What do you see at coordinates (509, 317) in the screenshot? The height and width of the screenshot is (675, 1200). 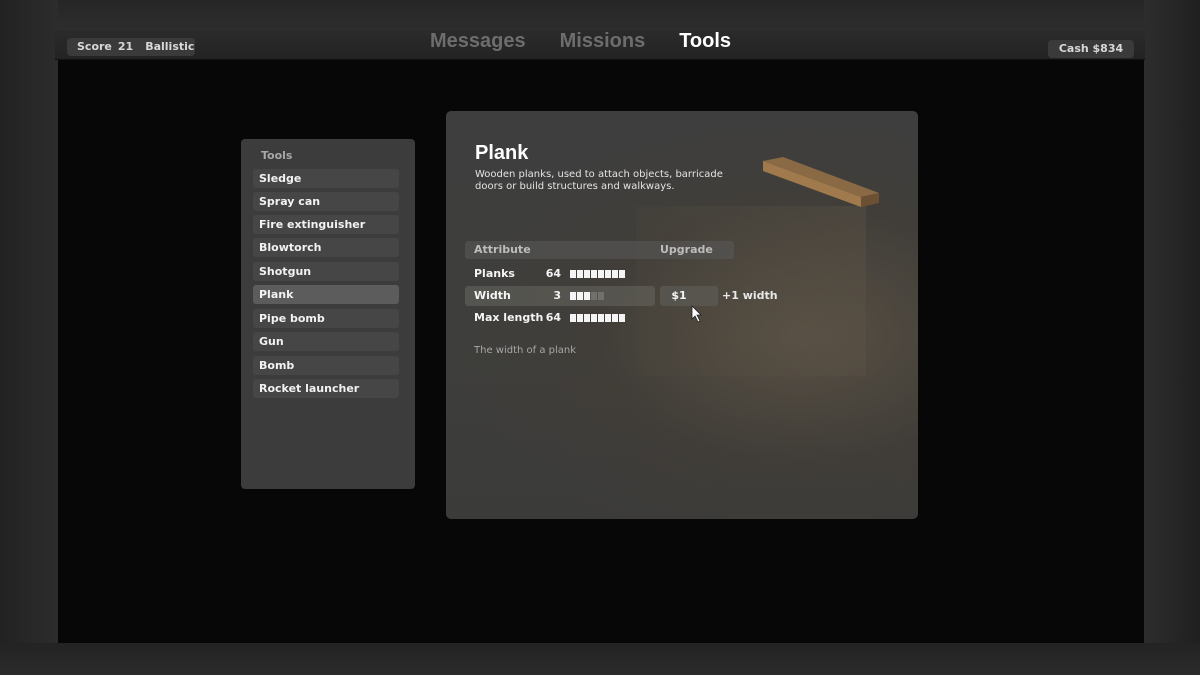 I see `attribute-name: Max length` at bounding box center [509, 317].